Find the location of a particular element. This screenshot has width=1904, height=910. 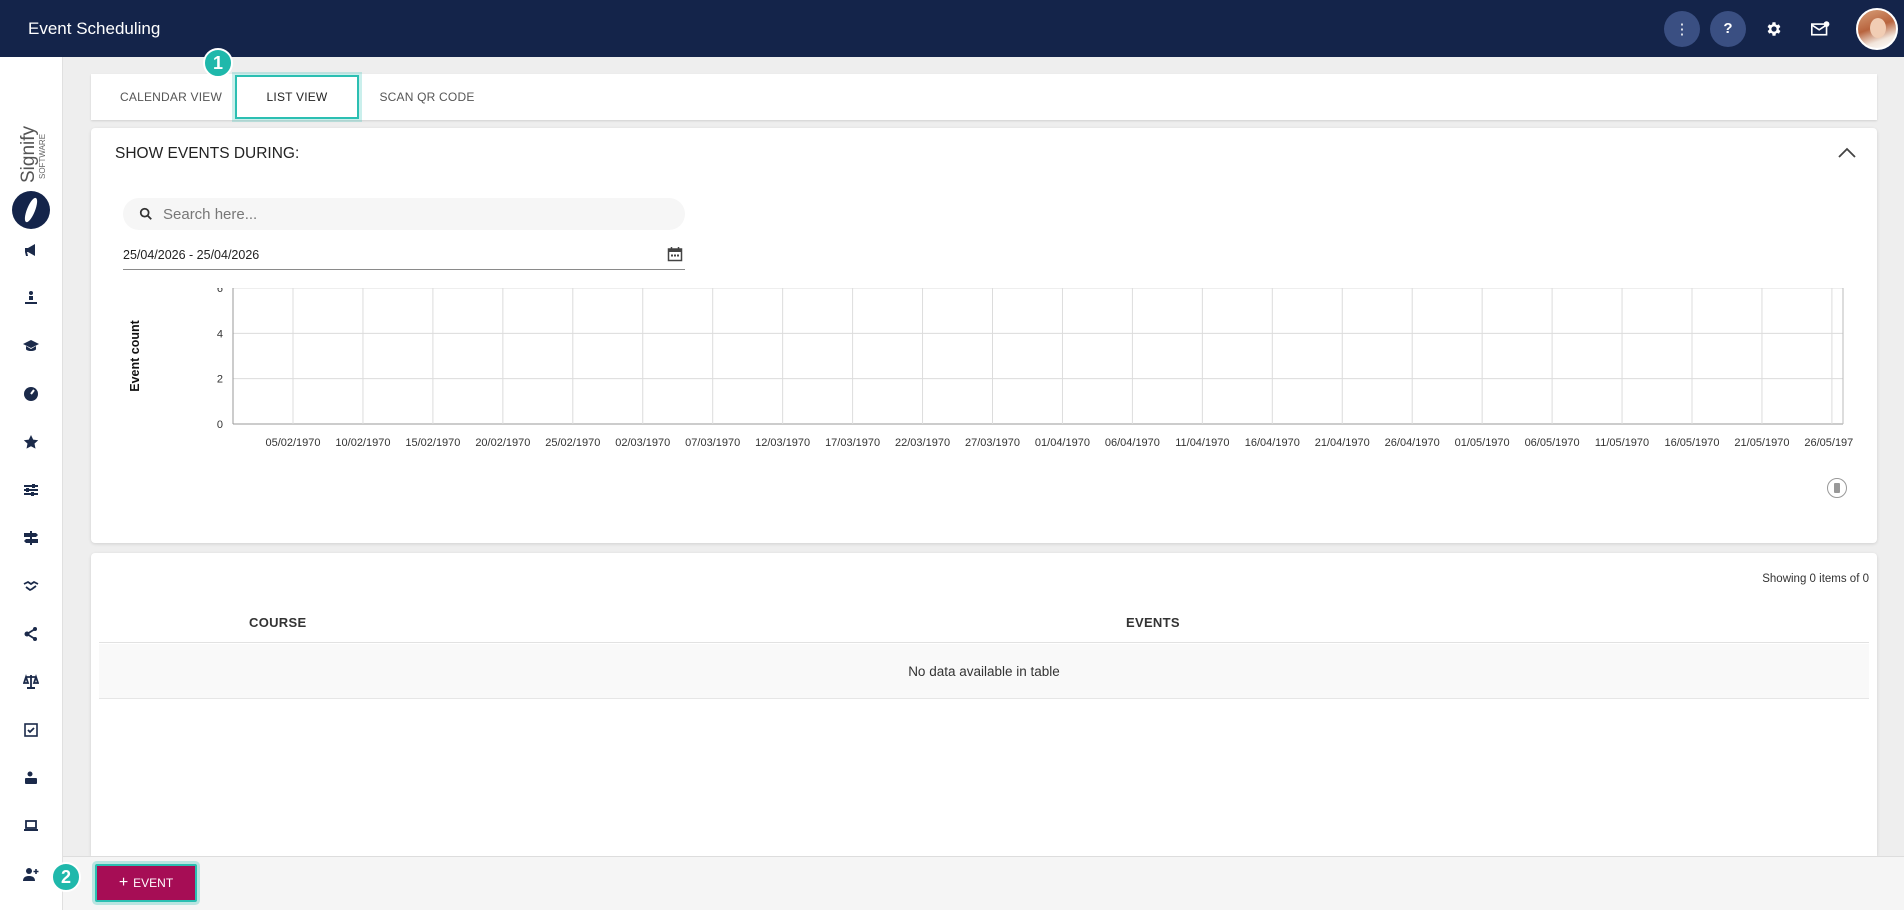

checkbox-icon is located at coordinates (31, 730).